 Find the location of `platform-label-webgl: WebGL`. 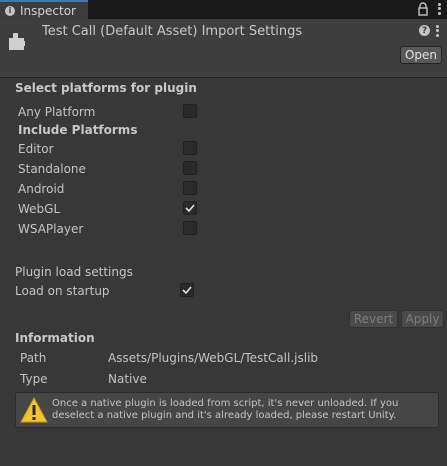

platform-label-webgl: WebGL is located at coordinates (39, 209).